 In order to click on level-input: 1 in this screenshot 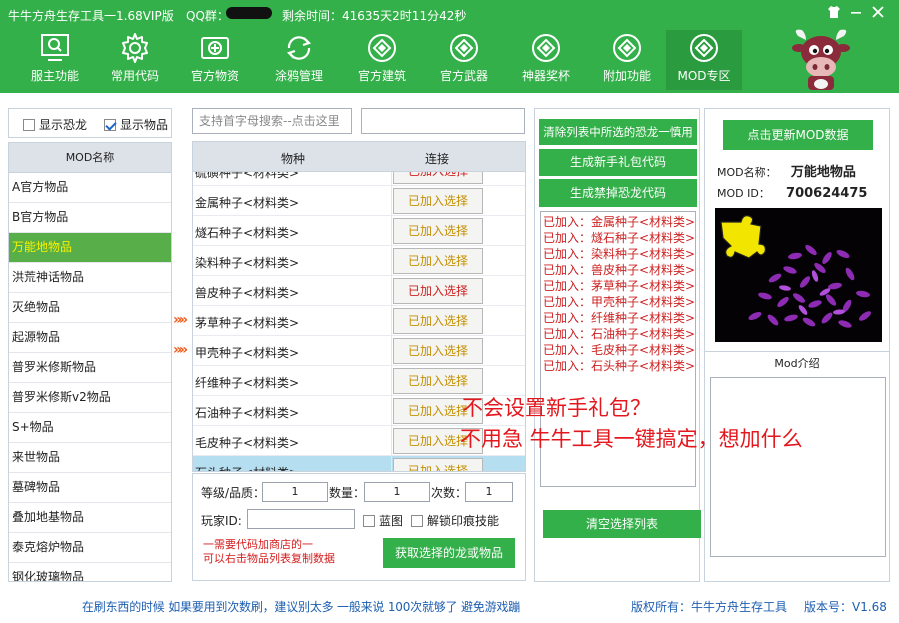, I will do `click(295, 492)`.